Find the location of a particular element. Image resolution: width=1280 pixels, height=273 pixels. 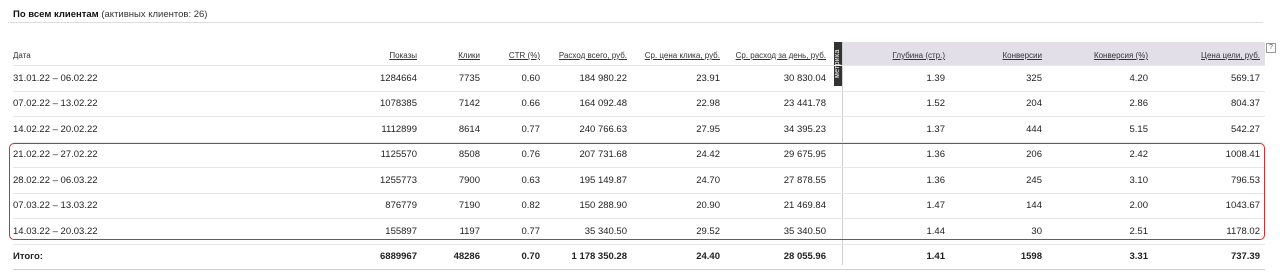

total-conversions: 1598 is located at coordinates (1031, 257).